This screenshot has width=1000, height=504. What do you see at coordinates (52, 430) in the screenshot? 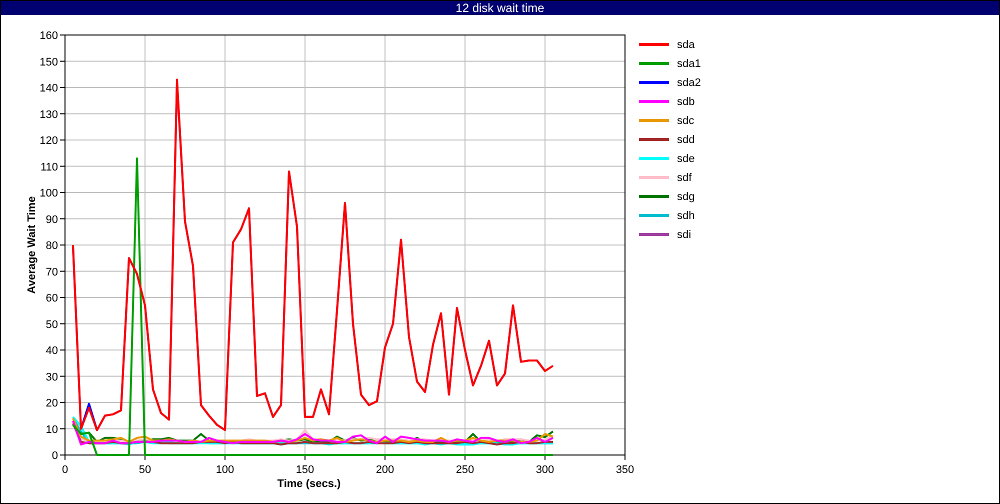
I see `y-tick-label: 10` at bounding box center [52, 430].